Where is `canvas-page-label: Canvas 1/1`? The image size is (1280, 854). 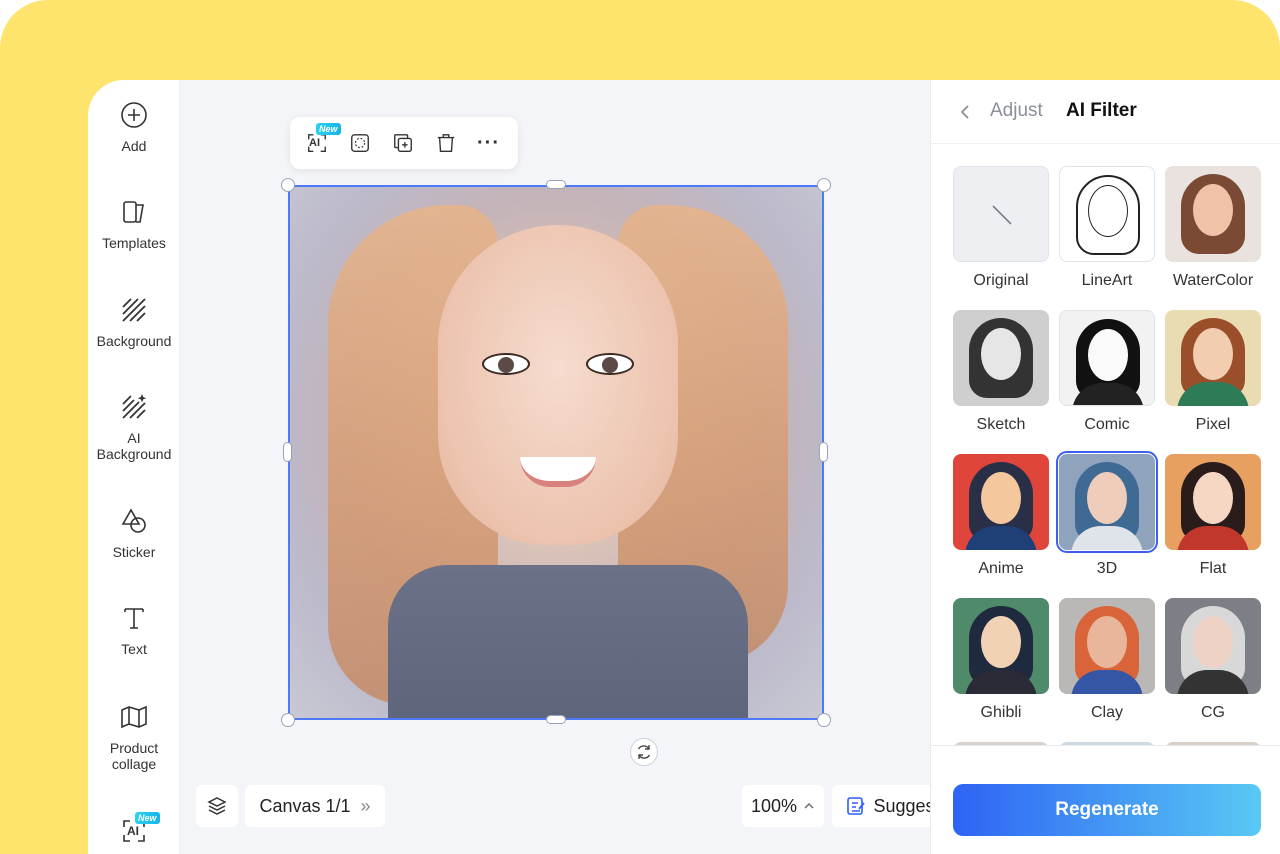
canvas-page-label: Canvas 1/1 is located at coordinates (305, 805).